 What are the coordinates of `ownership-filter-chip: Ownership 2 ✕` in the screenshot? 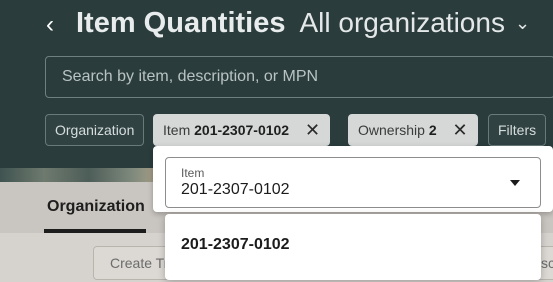 It's located at (413, 130).